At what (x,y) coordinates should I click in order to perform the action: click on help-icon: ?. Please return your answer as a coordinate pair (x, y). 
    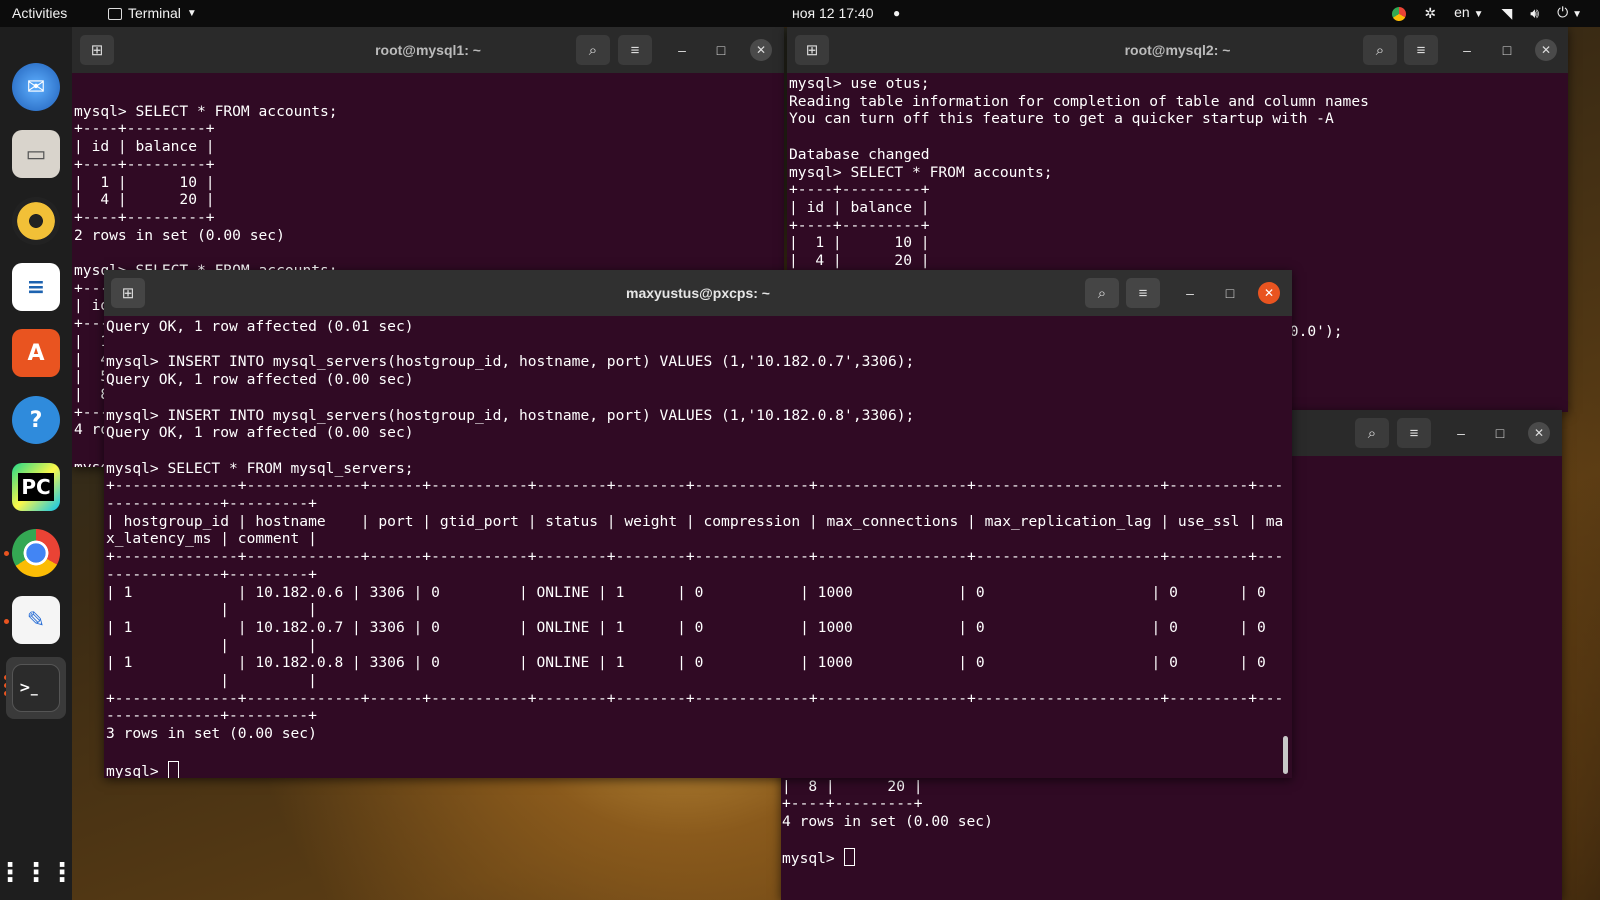
    Looking at the image, I should click on (36, 420).